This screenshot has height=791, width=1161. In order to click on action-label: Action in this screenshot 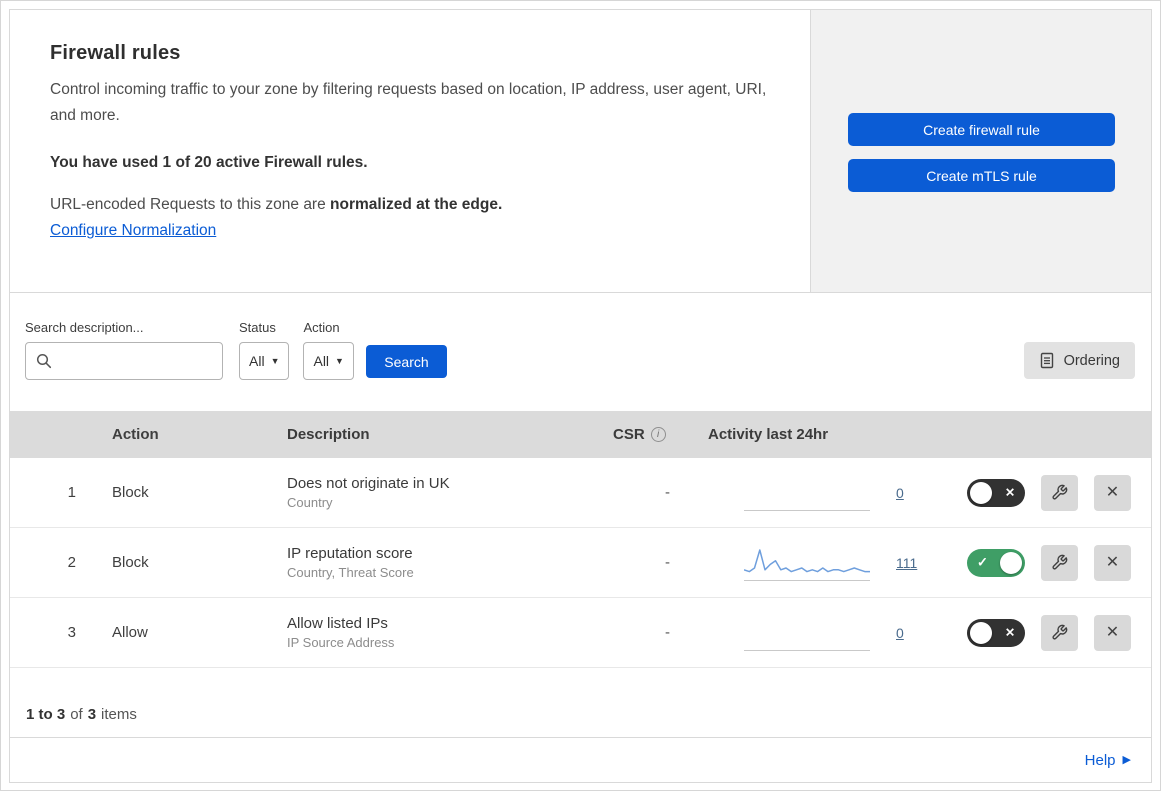, I will do `click(321, 327)`.